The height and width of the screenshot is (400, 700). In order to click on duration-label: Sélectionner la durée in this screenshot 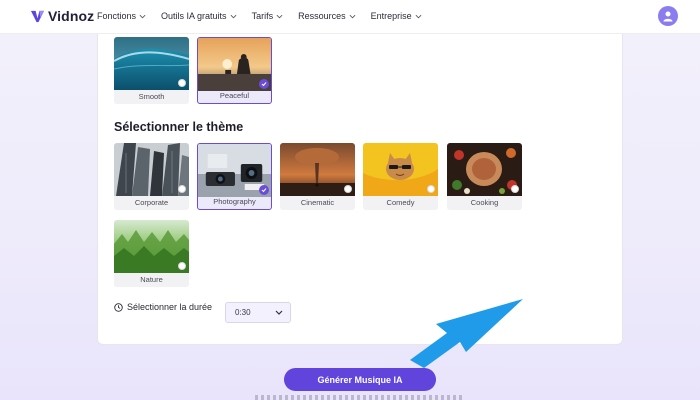, I will do `click(170, 307)`.